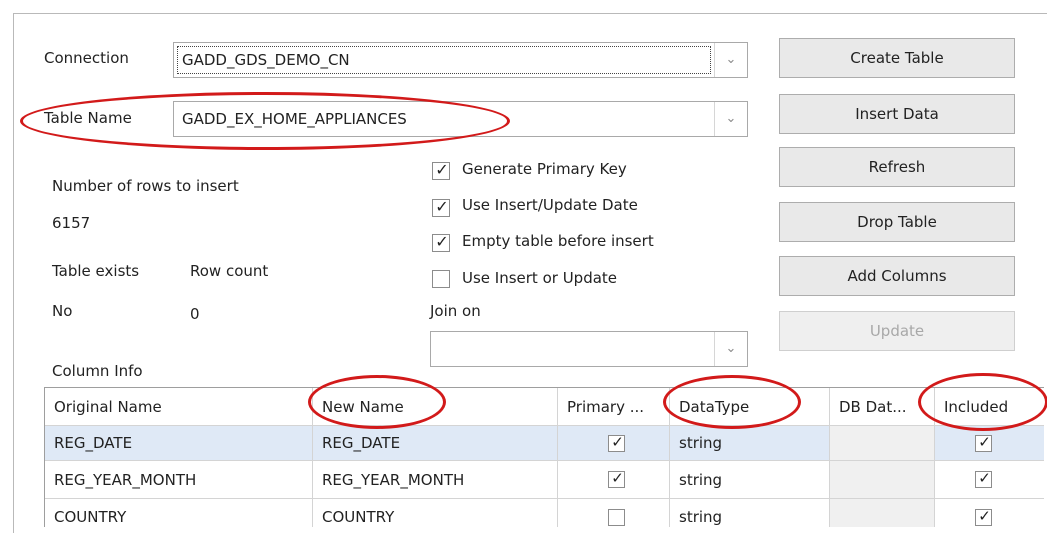 The width and height of the screenshot is (1047, 533). What do you see at coordinates (62, 311) in the screenshot?
I see `table-exists-value: No` at bounding box center [62, 311].